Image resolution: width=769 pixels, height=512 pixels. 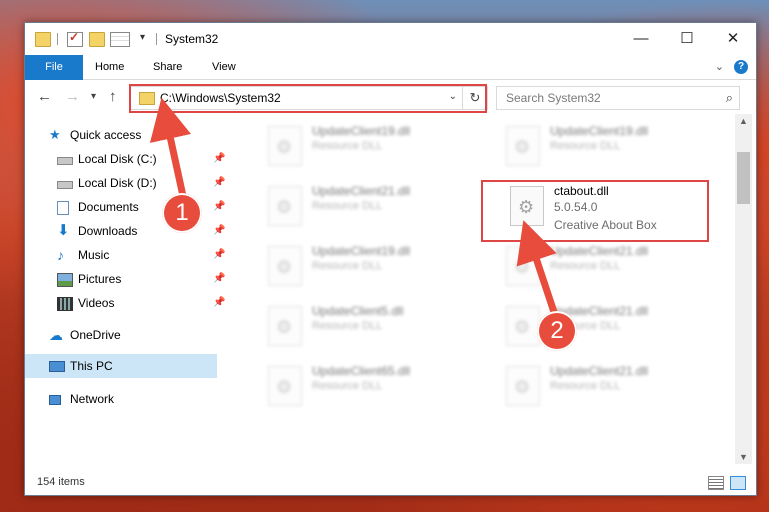 What do you see at coordinates (378, 393) in the screenshot?
I see `file-item: UpdateClient65.dll Resource DLL` at bounding box center [378, 393].